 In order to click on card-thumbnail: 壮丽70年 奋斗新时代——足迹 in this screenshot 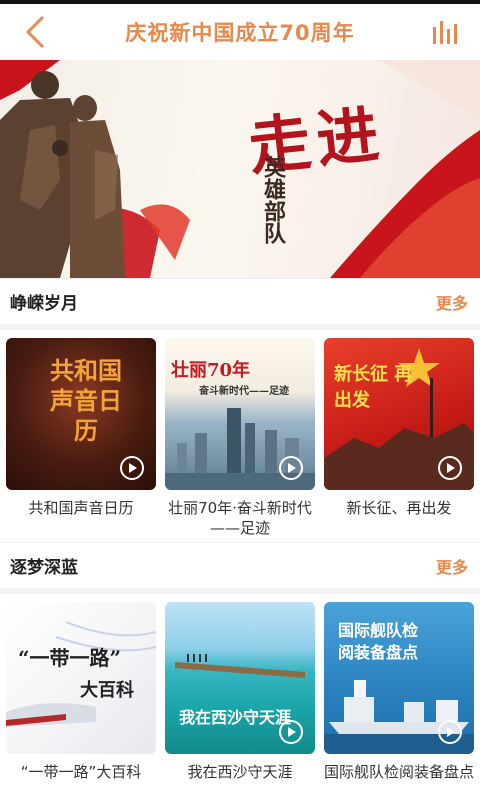, I will do `click(240, 414)`.